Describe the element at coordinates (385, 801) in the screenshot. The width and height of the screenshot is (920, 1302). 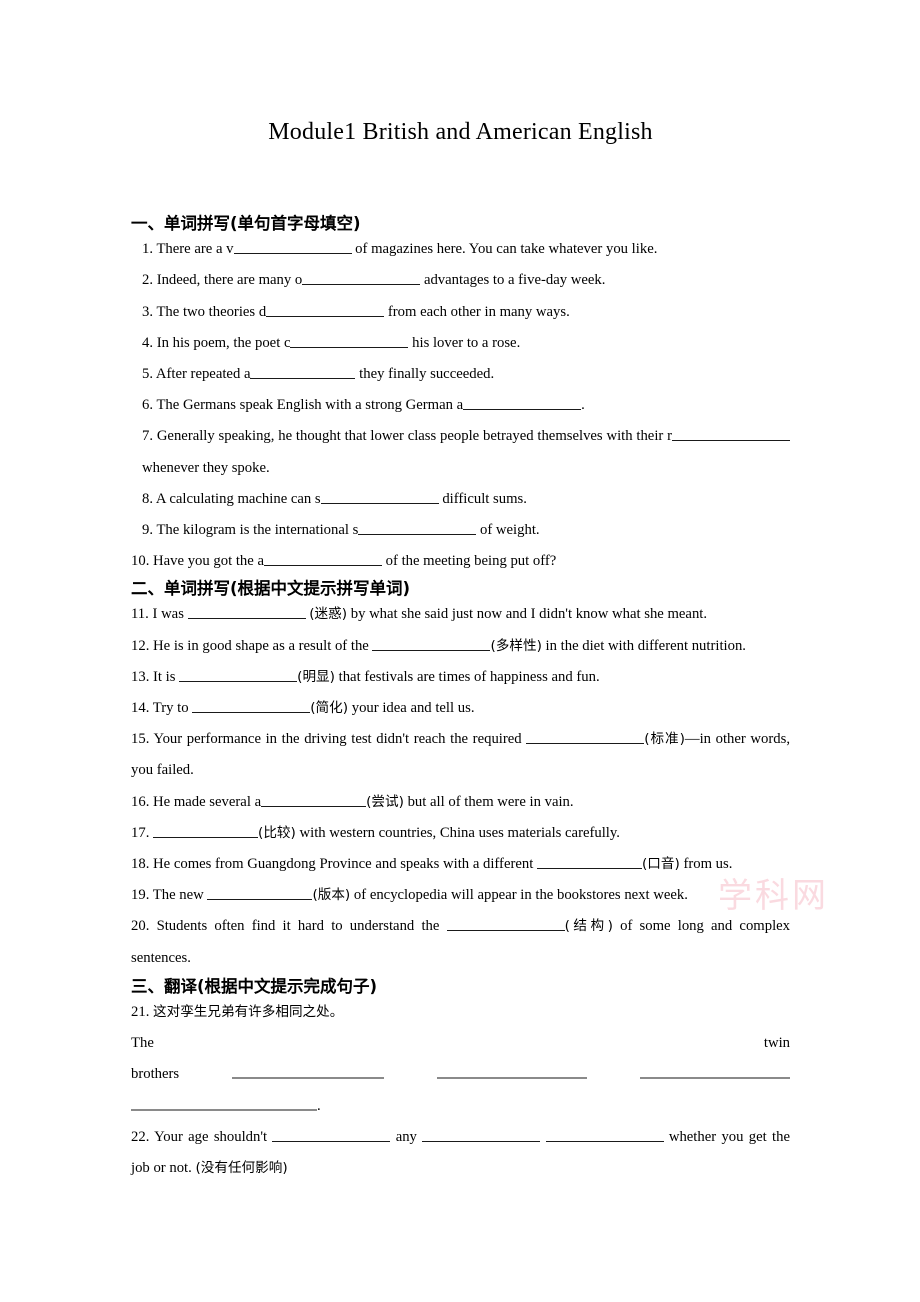
I see `item-hint: (尝试)` at that location.